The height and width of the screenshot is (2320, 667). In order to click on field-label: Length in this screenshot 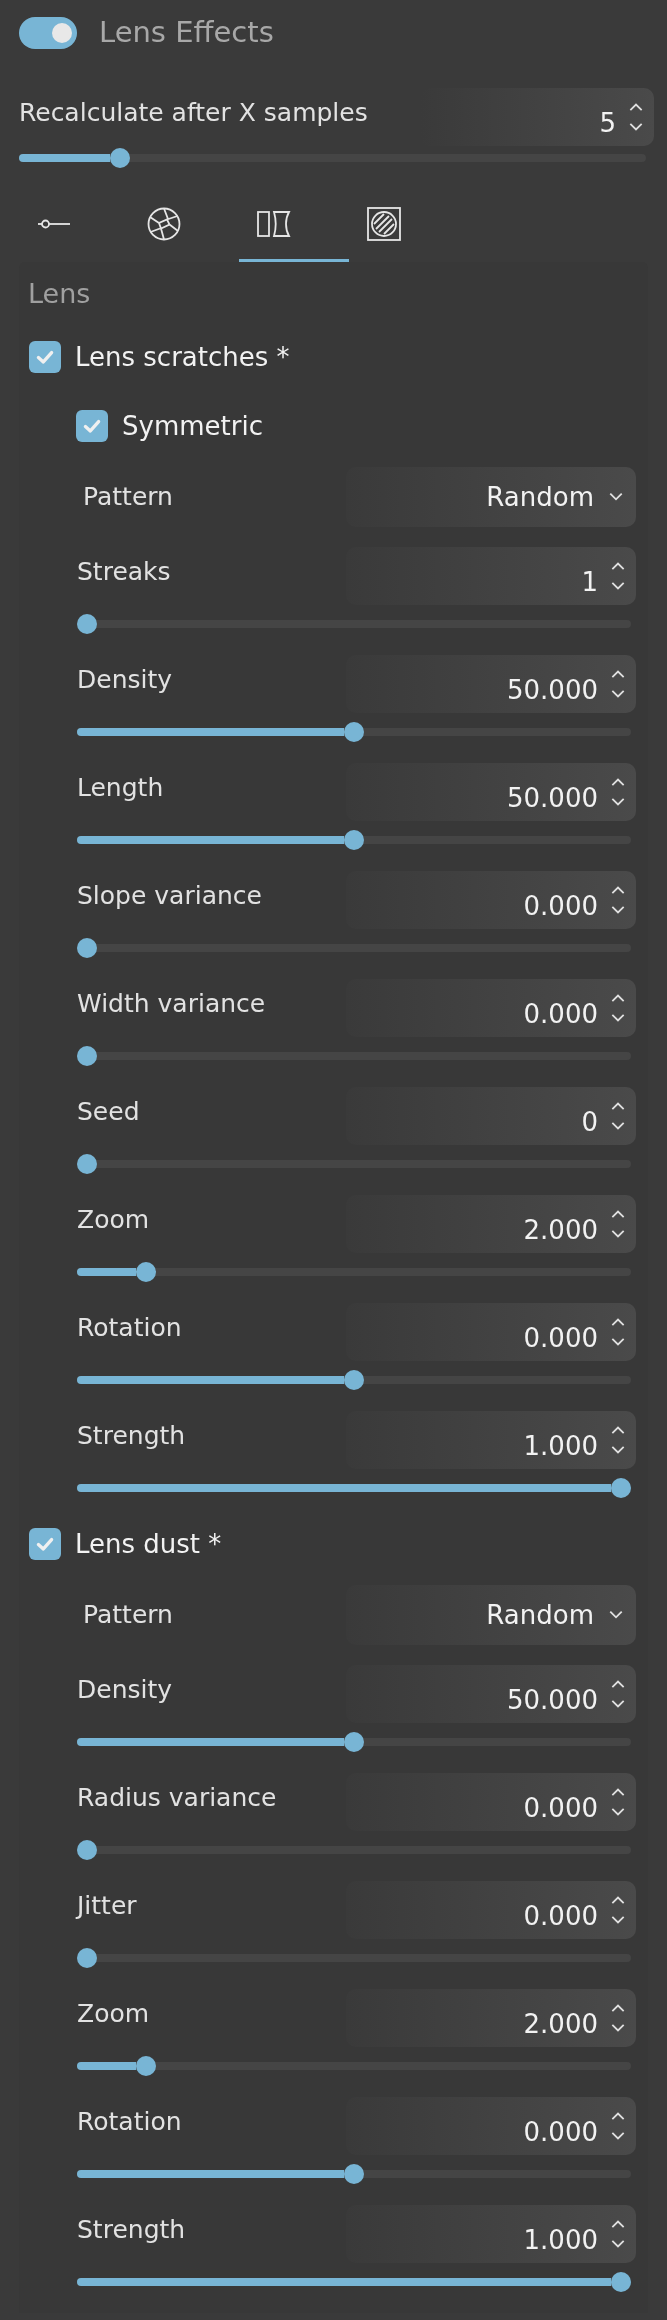, I will do `click(120, 788)`.